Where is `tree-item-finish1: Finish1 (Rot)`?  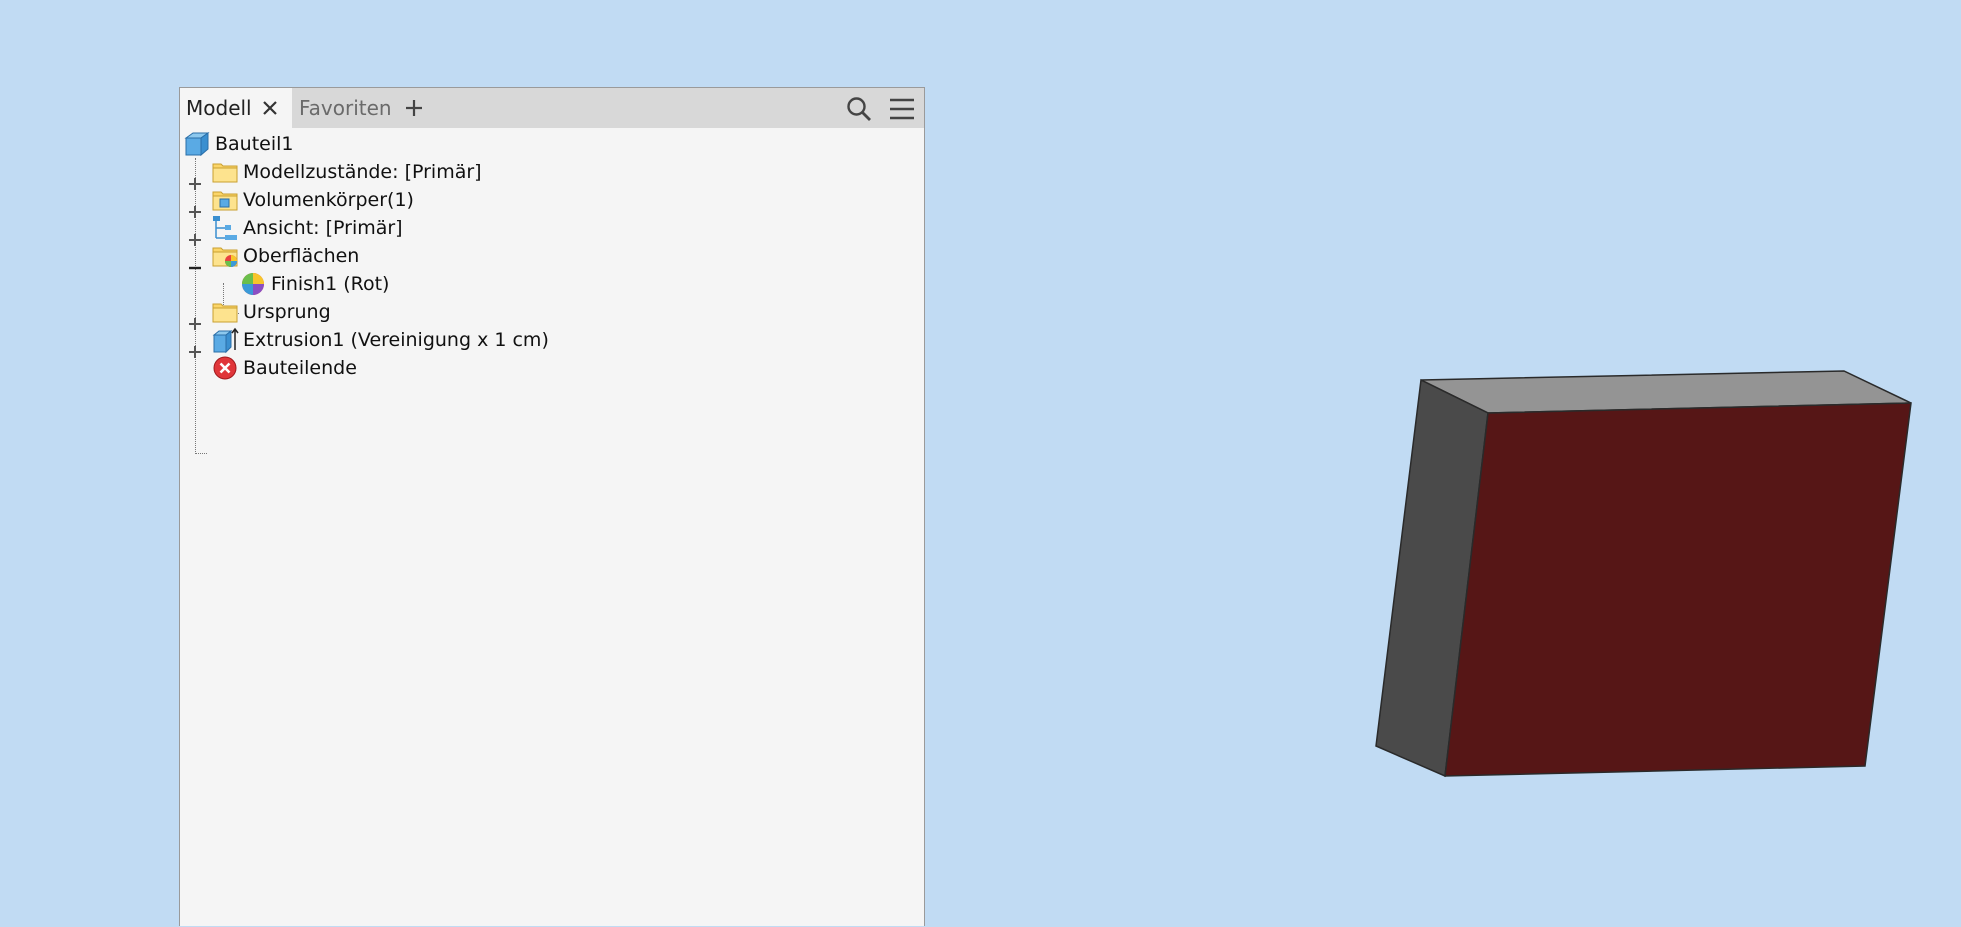 tree-item-finish1: Finish1 (Rot) is located at coordinates (314, 284).